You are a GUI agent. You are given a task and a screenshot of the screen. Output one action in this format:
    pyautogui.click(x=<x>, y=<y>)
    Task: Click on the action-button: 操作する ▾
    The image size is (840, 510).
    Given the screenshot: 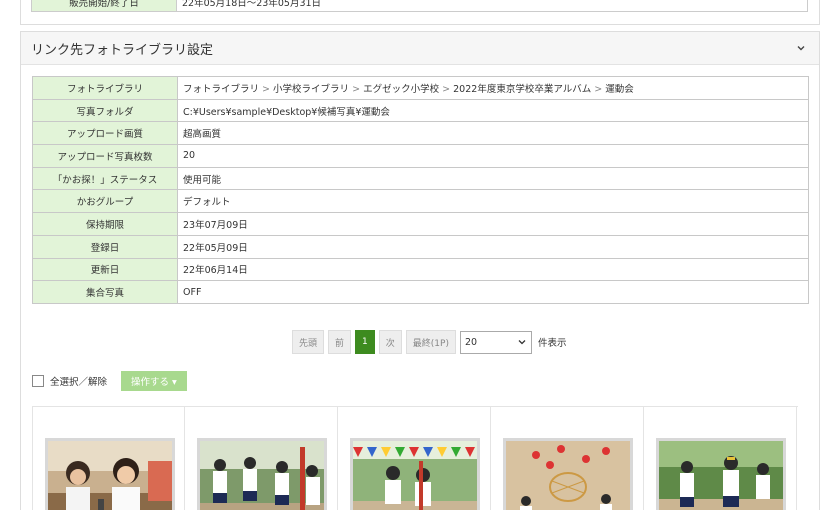 What is the action you would take?
    pyautogui.click(x=154, y=381)
    